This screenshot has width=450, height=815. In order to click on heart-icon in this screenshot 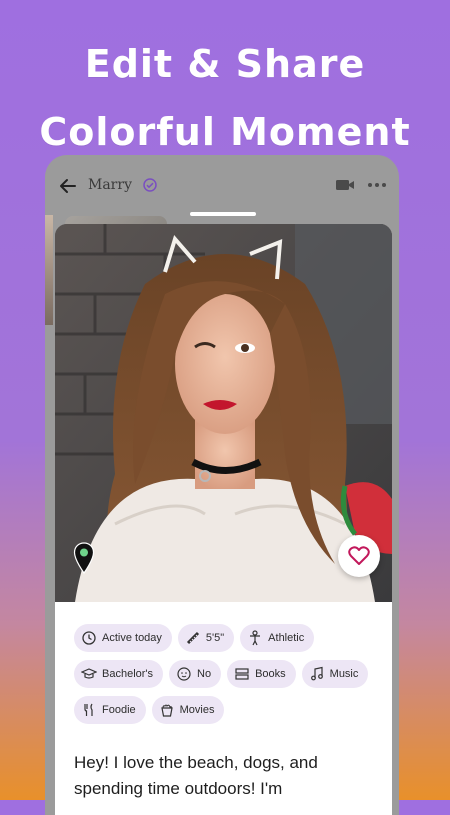, I will do `click(359, 555)`.